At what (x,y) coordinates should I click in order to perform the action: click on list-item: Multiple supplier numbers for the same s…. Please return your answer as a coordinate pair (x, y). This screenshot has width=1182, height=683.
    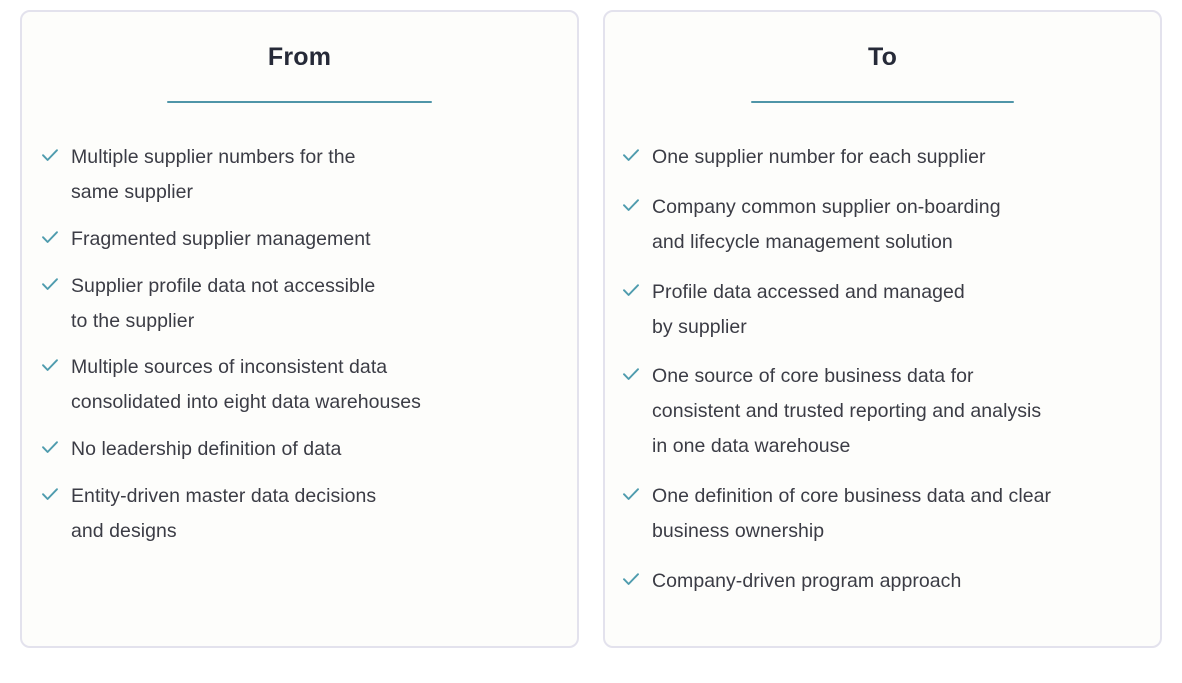
    Looking at the image, I should click on (296, 175).